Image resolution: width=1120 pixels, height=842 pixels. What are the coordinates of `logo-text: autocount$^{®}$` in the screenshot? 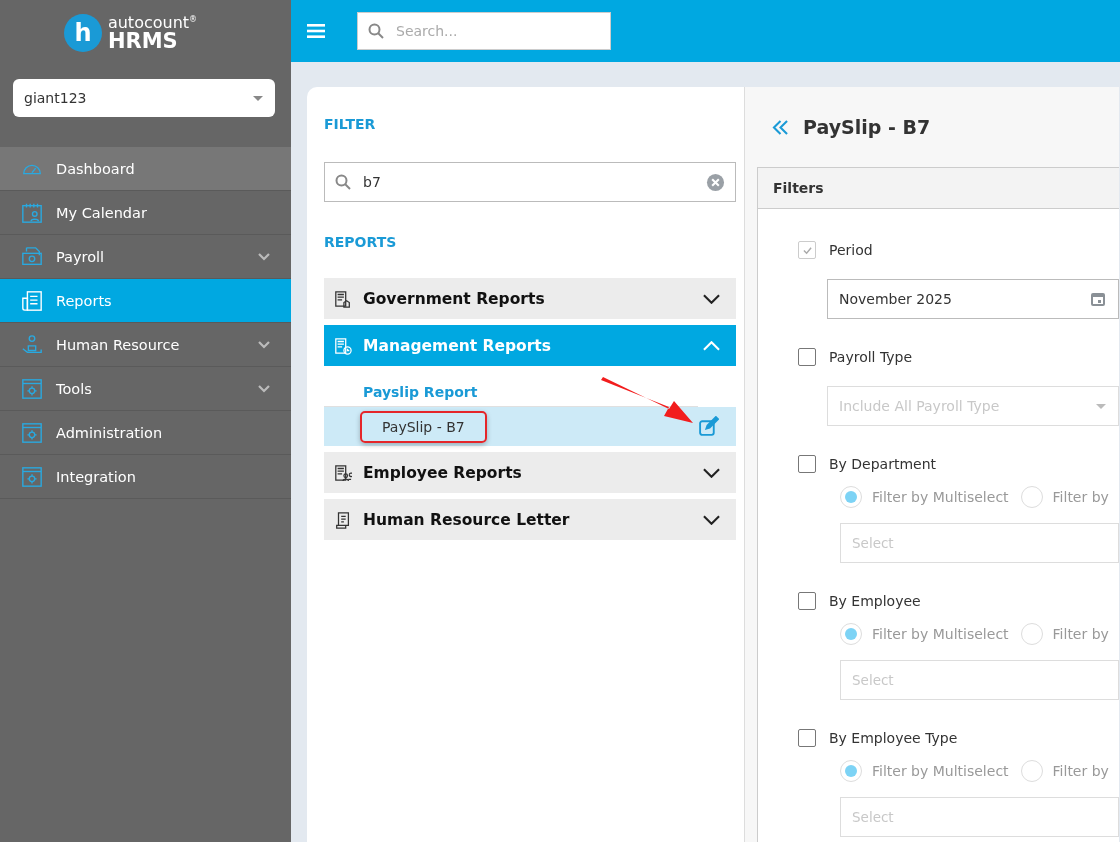 It's located at (152, 22).